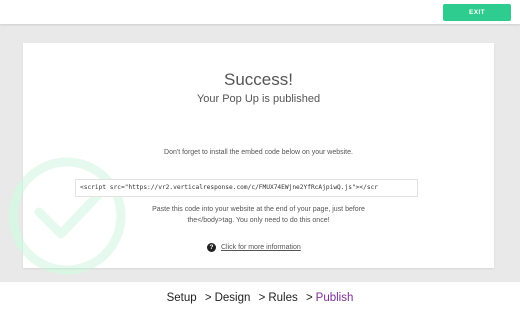  Describe the element at coordinates (477, 12) in the screenshot. I see `exit-button: EXIT` at that location.